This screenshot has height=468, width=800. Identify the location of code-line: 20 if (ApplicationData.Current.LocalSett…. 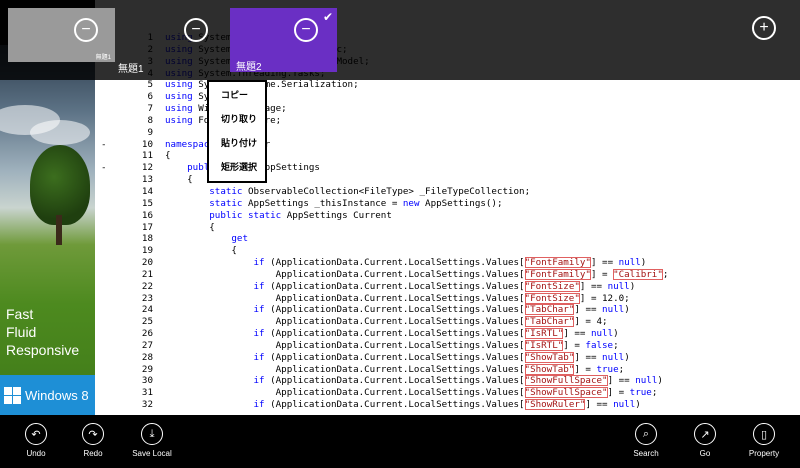
(381, 263).